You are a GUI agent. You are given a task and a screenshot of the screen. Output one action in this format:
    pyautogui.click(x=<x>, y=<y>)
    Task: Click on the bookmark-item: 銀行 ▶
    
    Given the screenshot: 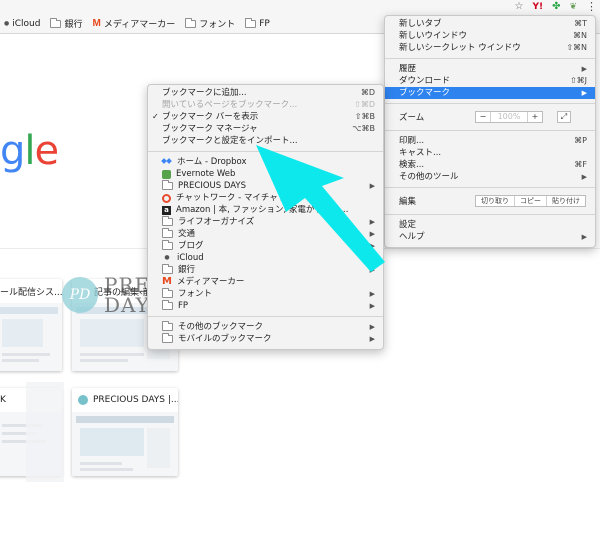 What is the action you would take?
    pyautogui.click(x=265, y=270)
    